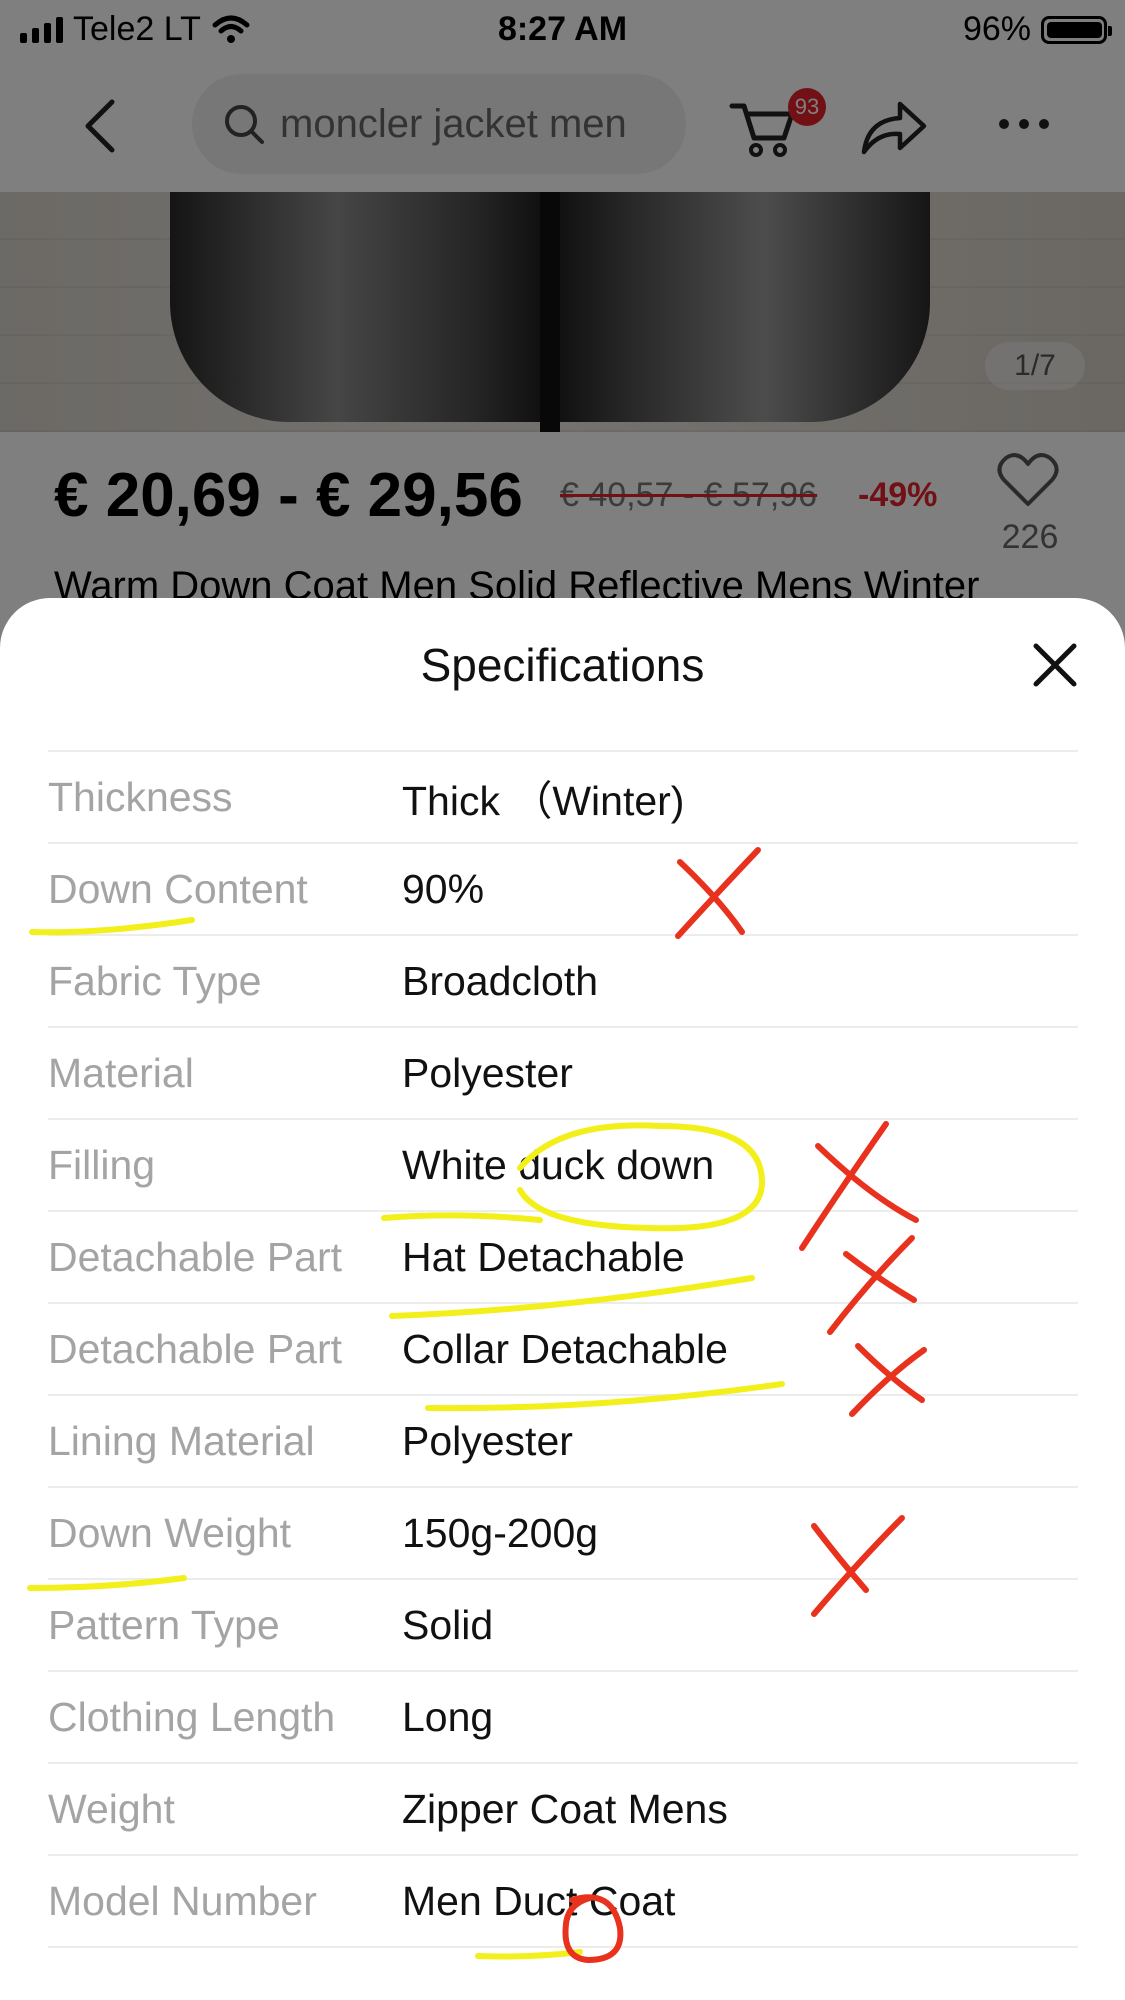  Describe the element at coordinates (563, 1718) in the screenshot. I see `spec-row: Clothing Length Long` at that location.